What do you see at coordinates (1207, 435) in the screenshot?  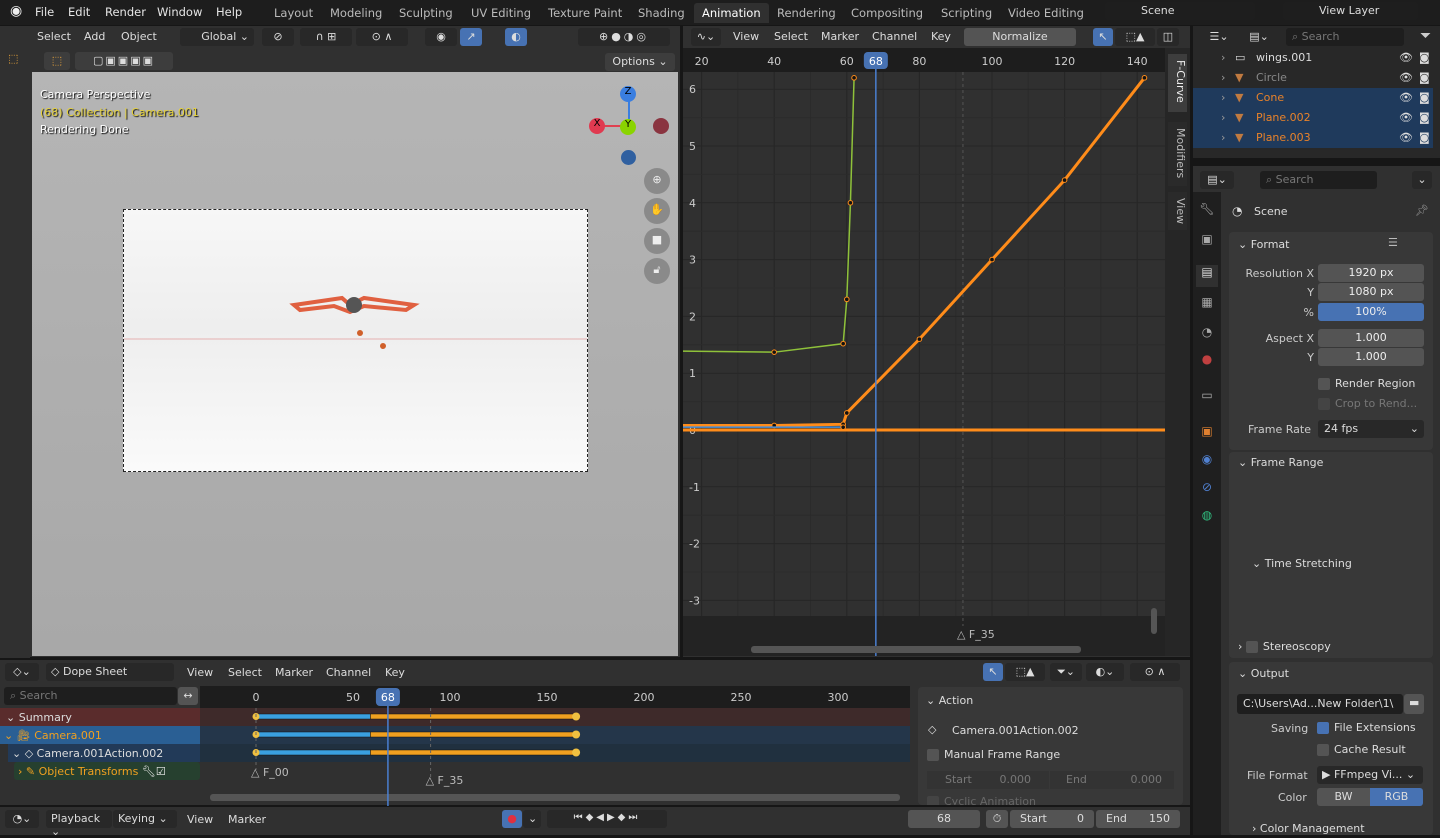 I see `object-tab-icon: ▣` at bounding box center [1207, 435].